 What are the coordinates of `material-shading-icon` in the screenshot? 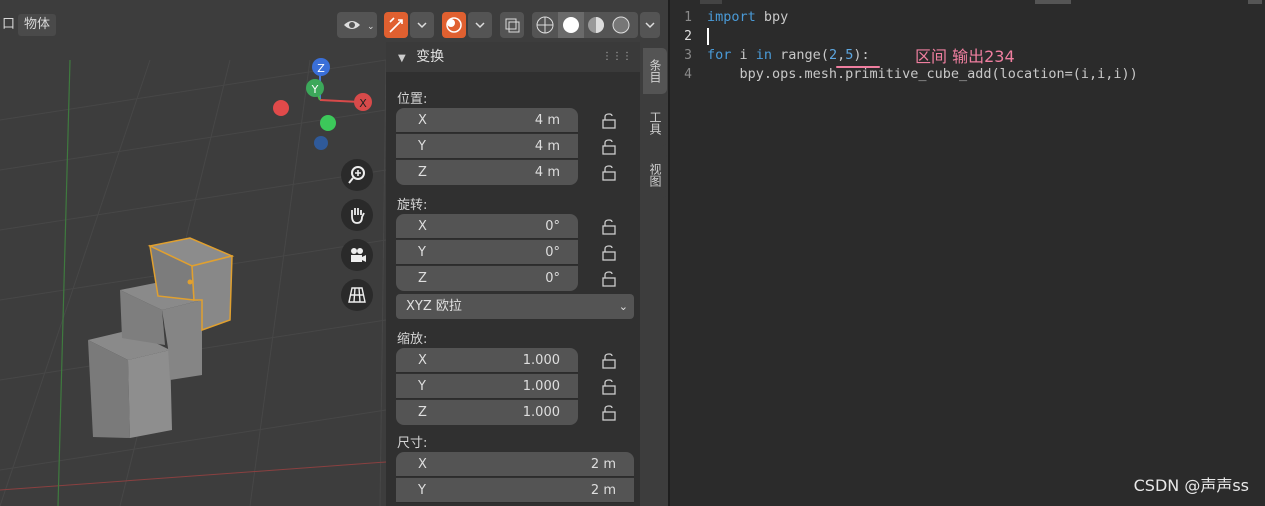 It's located at (596, 25).